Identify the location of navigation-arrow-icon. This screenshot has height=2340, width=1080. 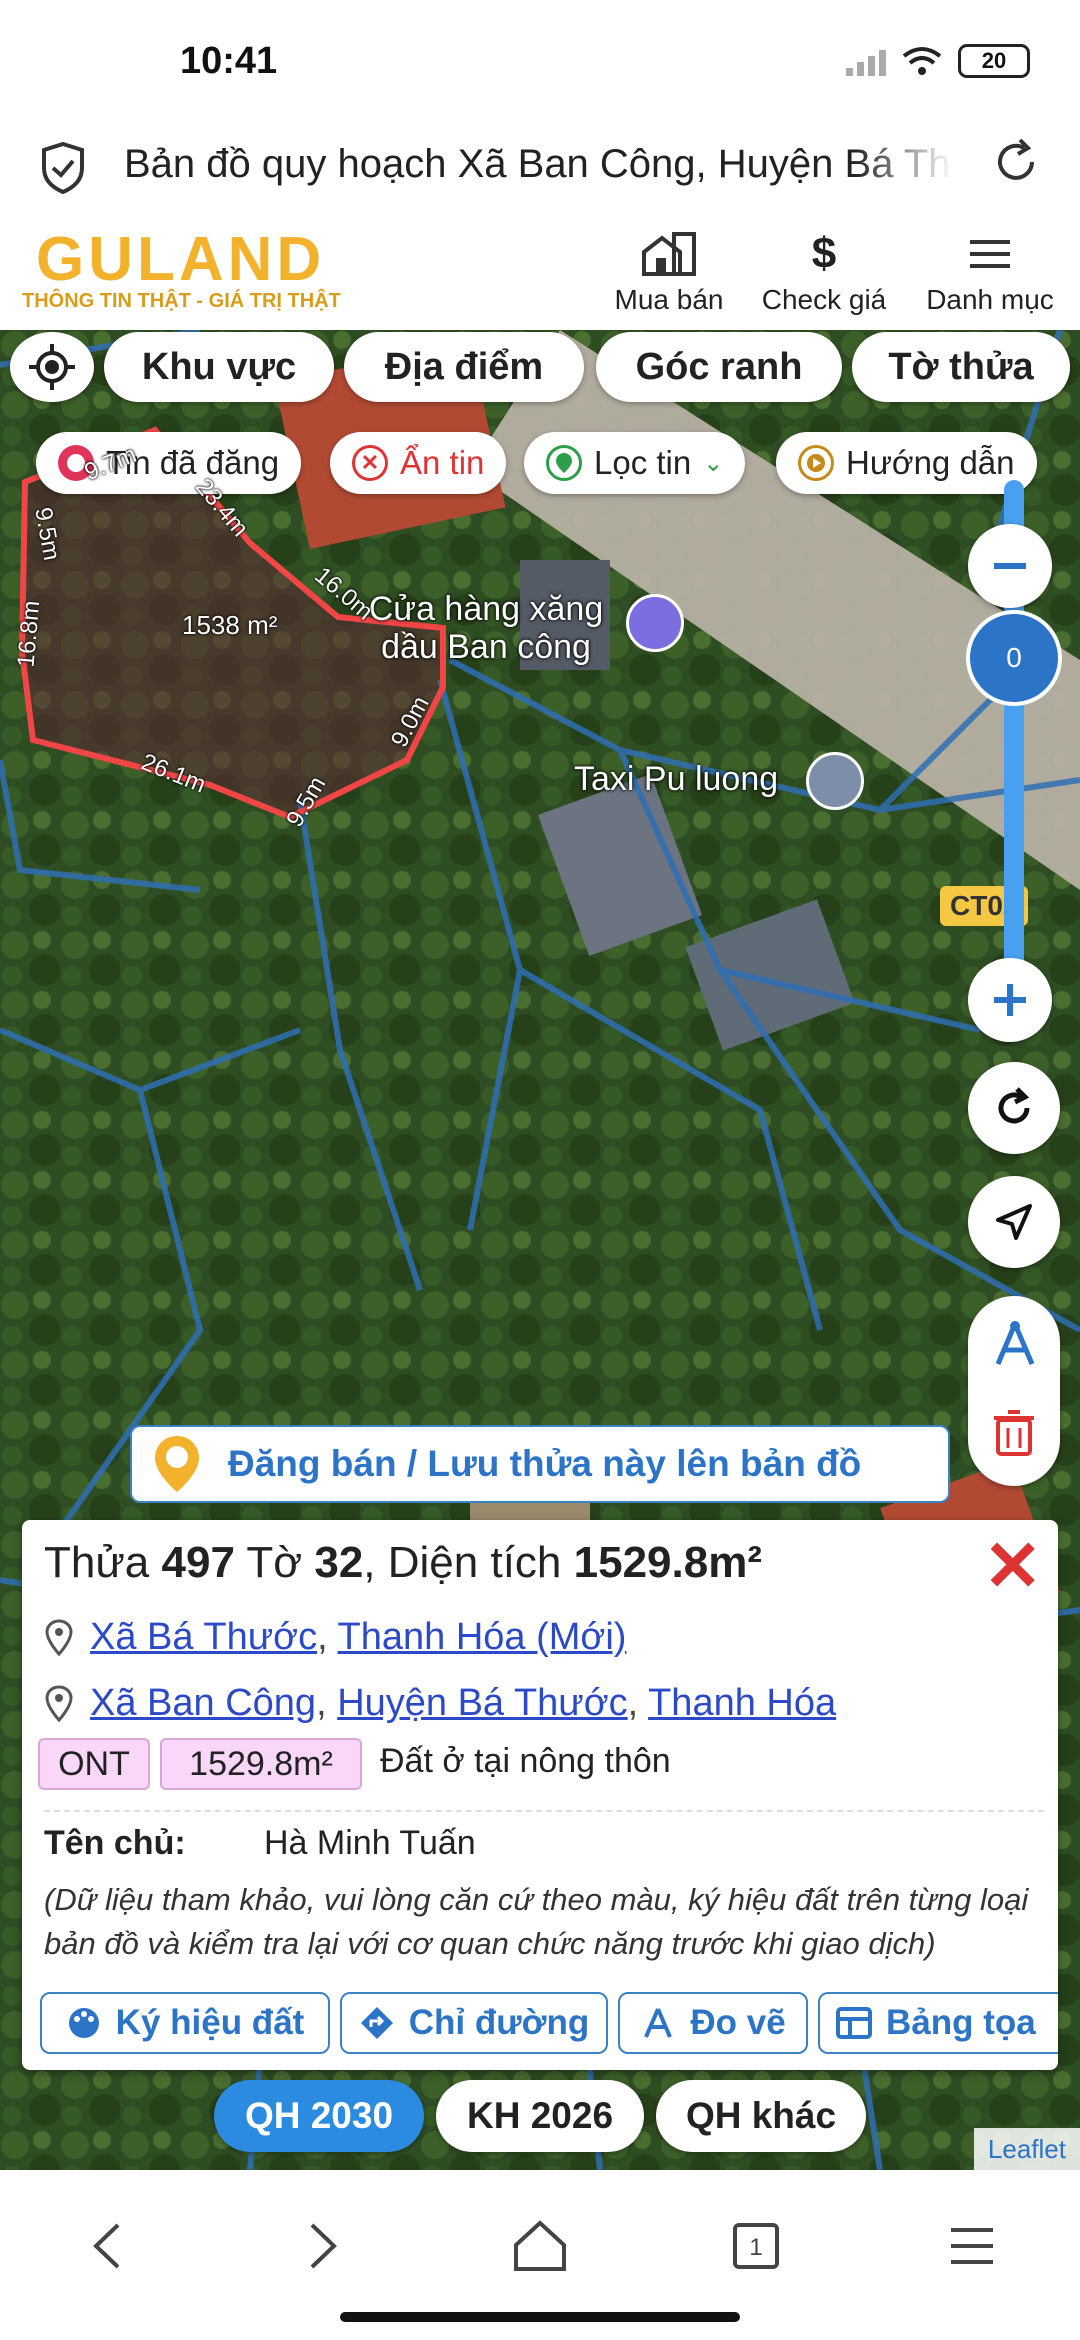
(1014, 1222).